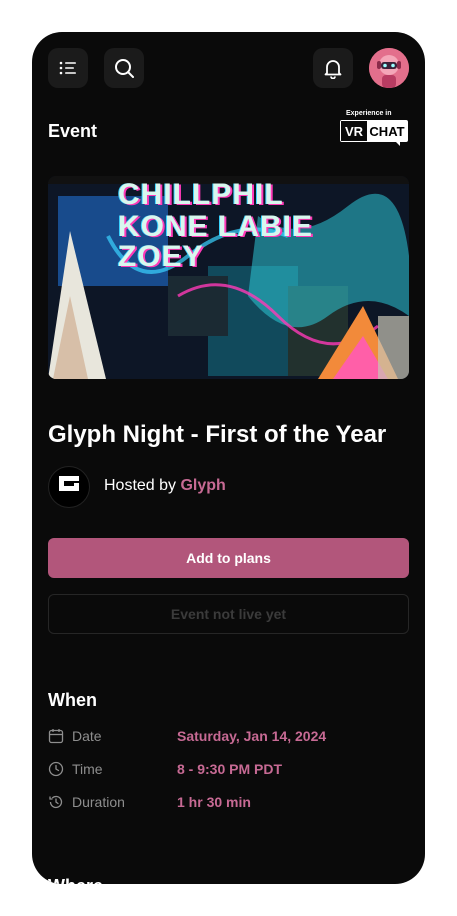 This screenshot has width=457, height=916. I want to click on clock-icon, so click(56, 769).